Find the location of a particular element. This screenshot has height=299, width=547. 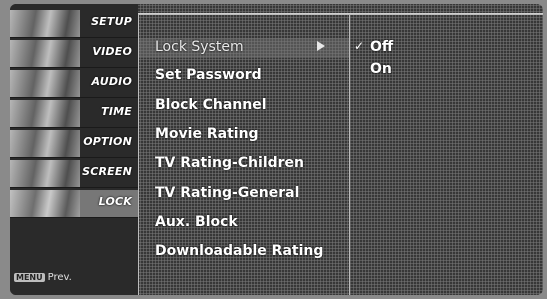

video-thumbnail is located at coordinates (45, 53).